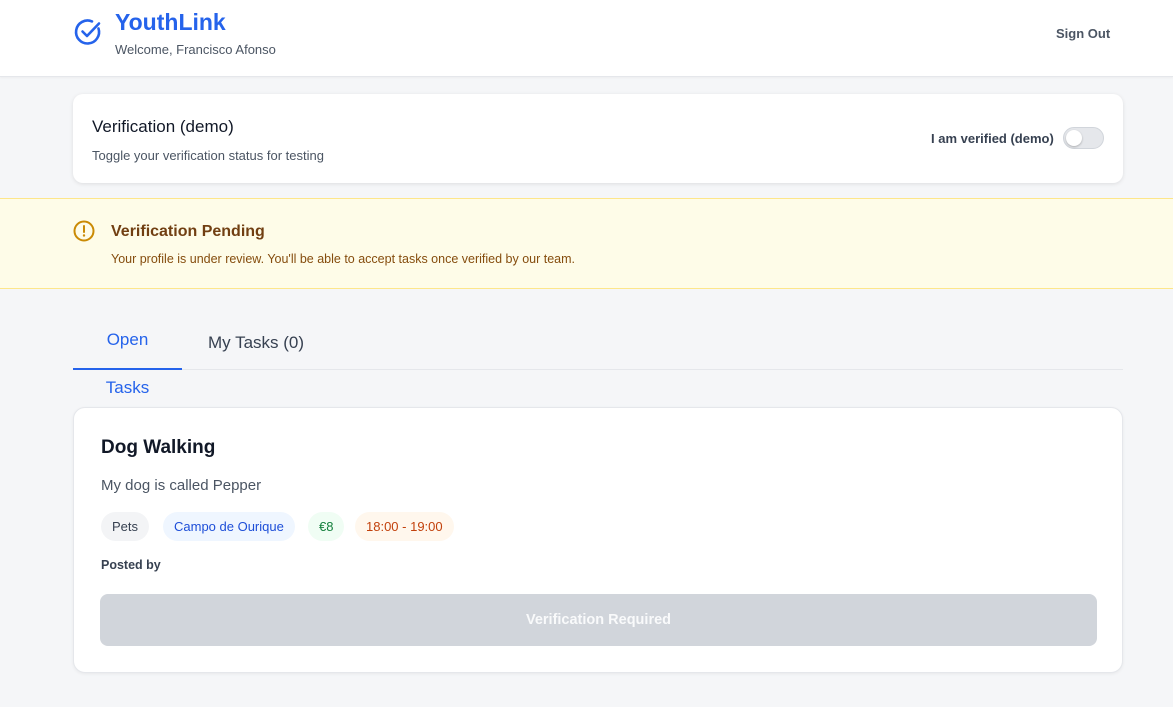 This screenshot has width=1173, height=707. Describe the element at coordinates (326, 526) in the screenshot. I see `price-badge: €8` at that location.